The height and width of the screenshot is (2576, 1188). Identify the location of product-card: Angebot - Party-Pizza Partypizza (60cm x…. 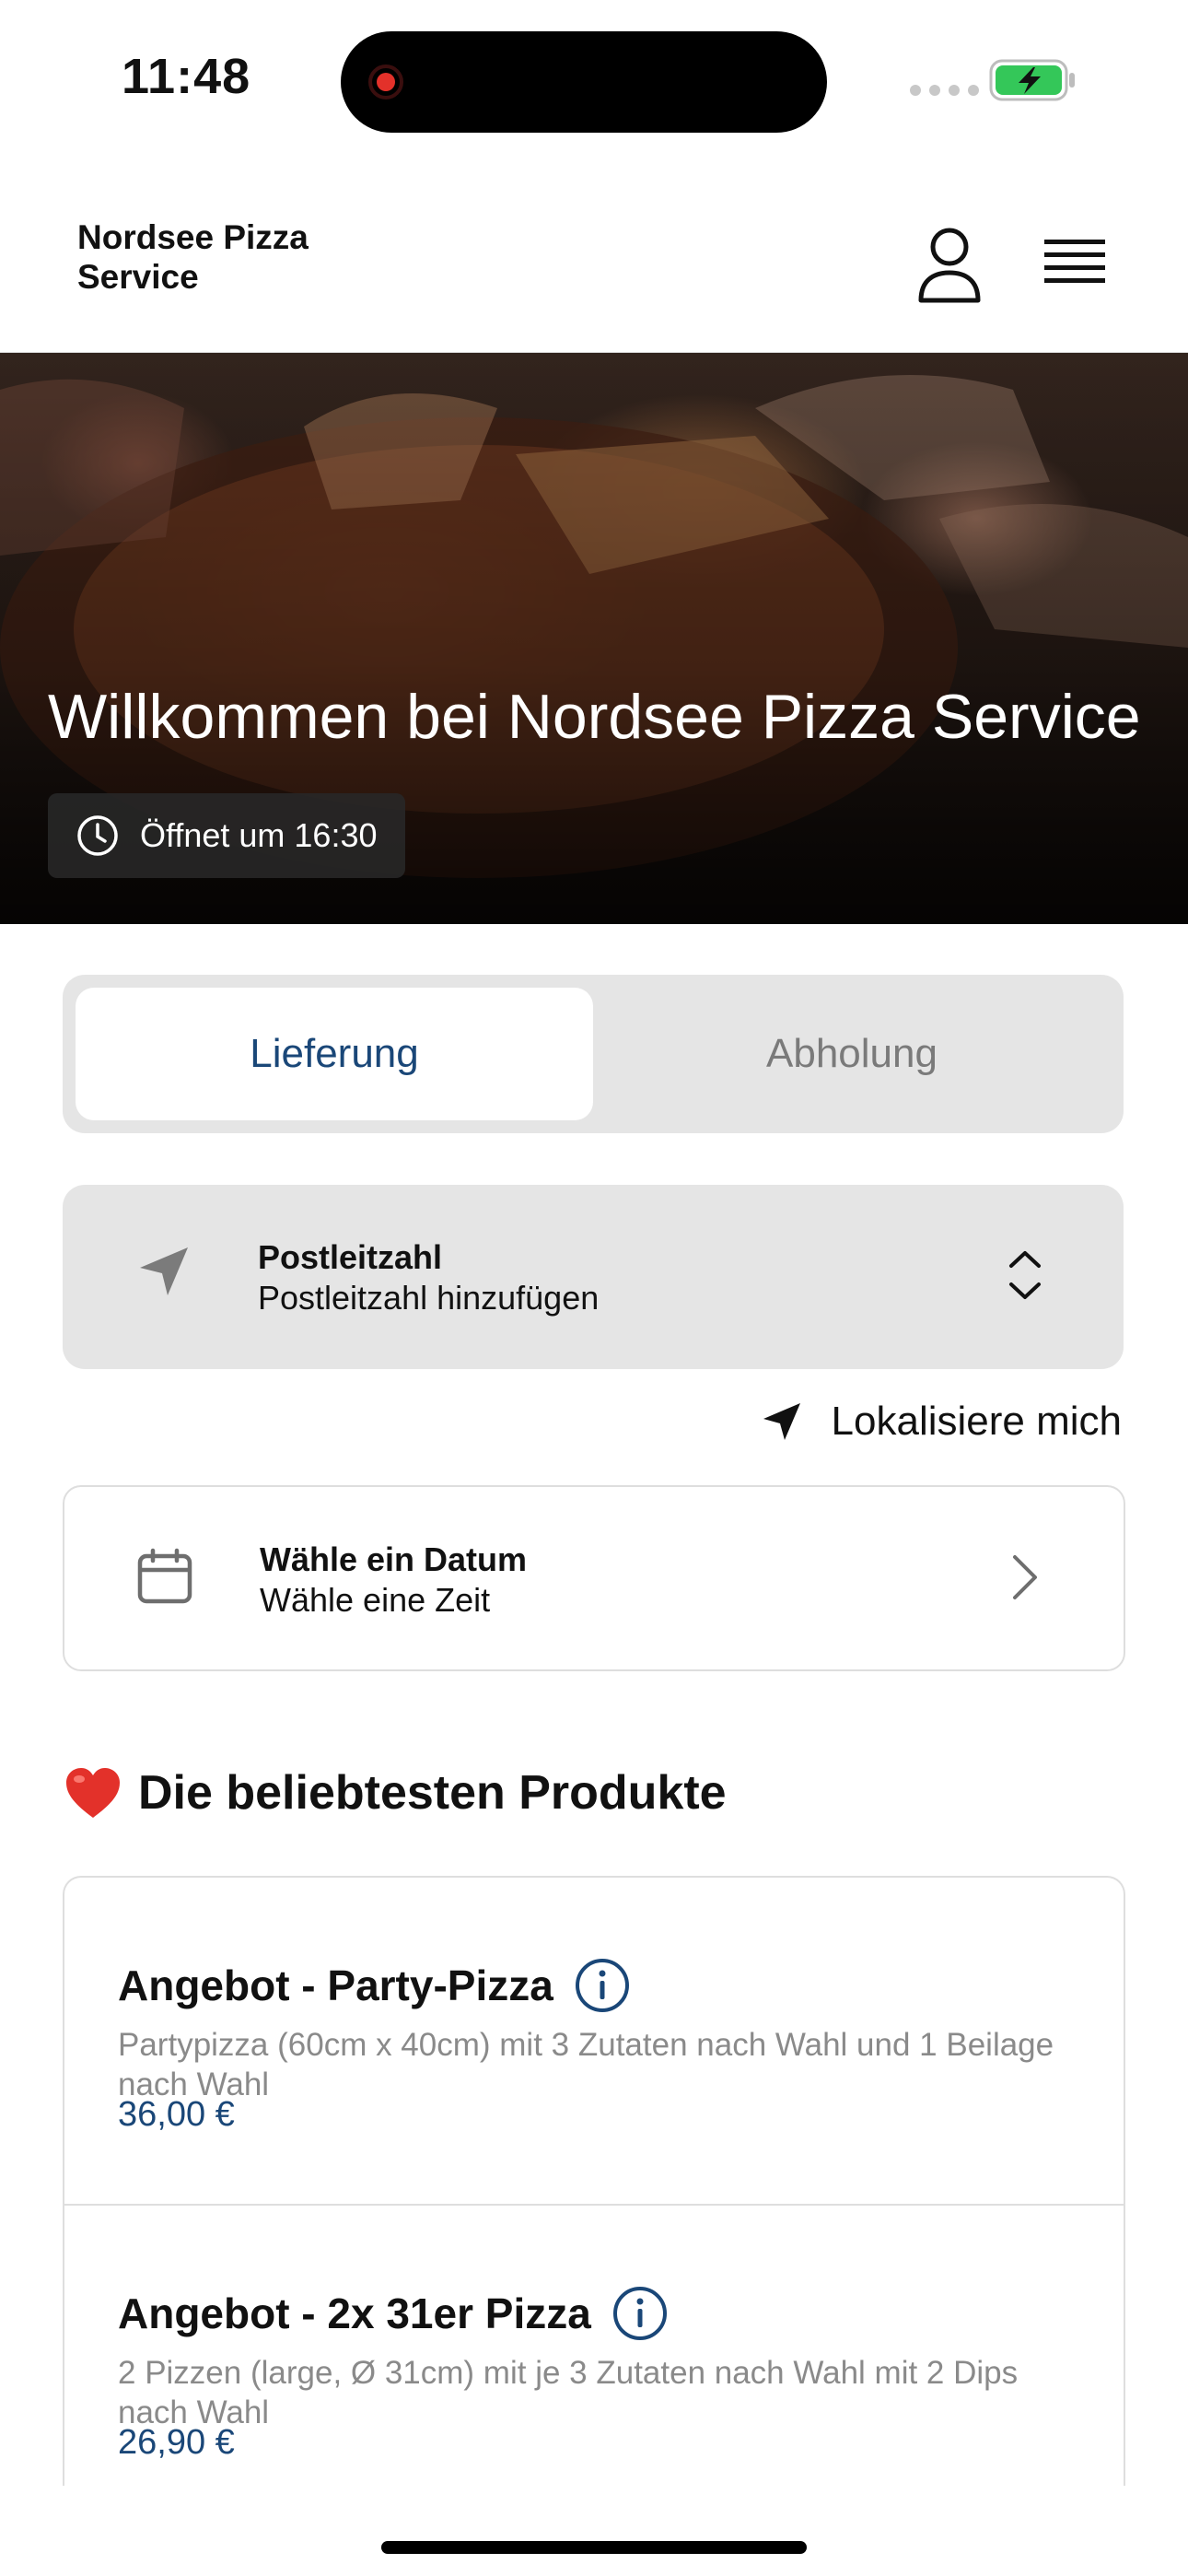
(594, 2041).